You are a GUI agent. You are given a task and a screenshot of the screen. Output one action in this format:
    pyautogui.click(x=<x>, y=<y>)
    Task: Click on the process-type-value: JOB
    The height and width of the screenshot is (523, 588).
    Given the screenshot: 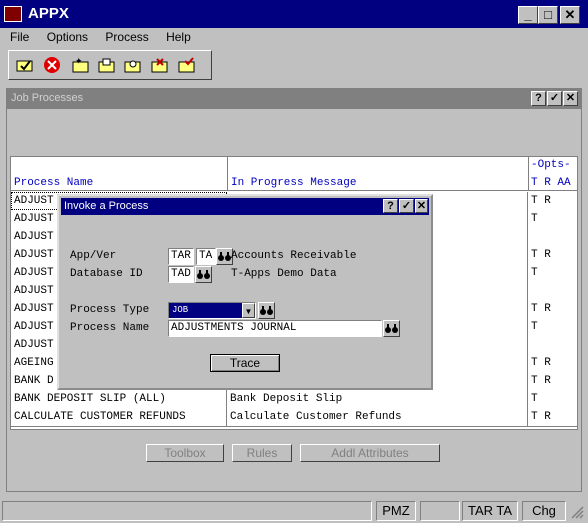 What is the action you would take?
    pyautogui.click(x=180, y=310)
    